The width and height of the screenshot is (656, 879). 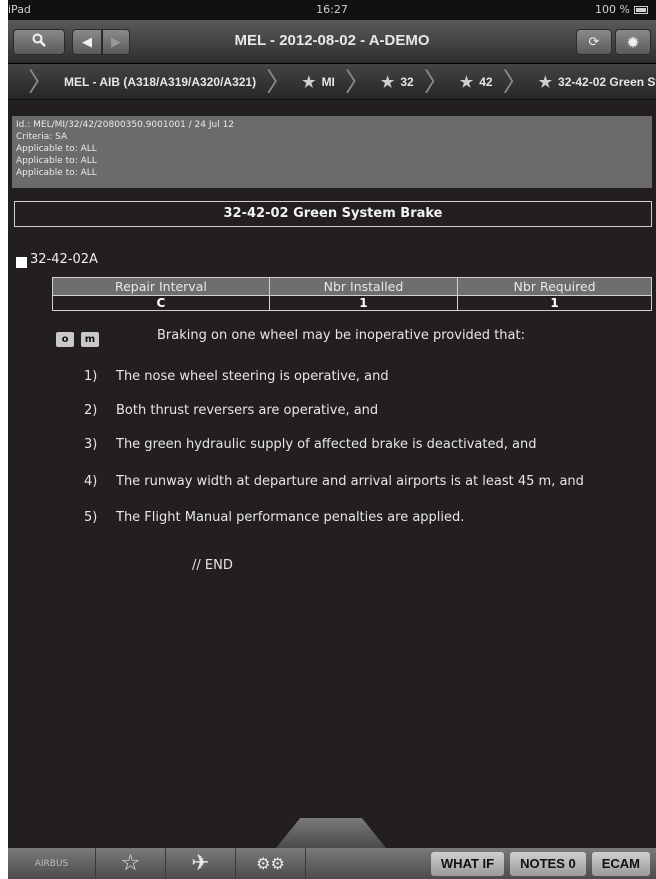 I want to click on breadcrumb-item-42: ★ 42, so click(x=476, y=81).